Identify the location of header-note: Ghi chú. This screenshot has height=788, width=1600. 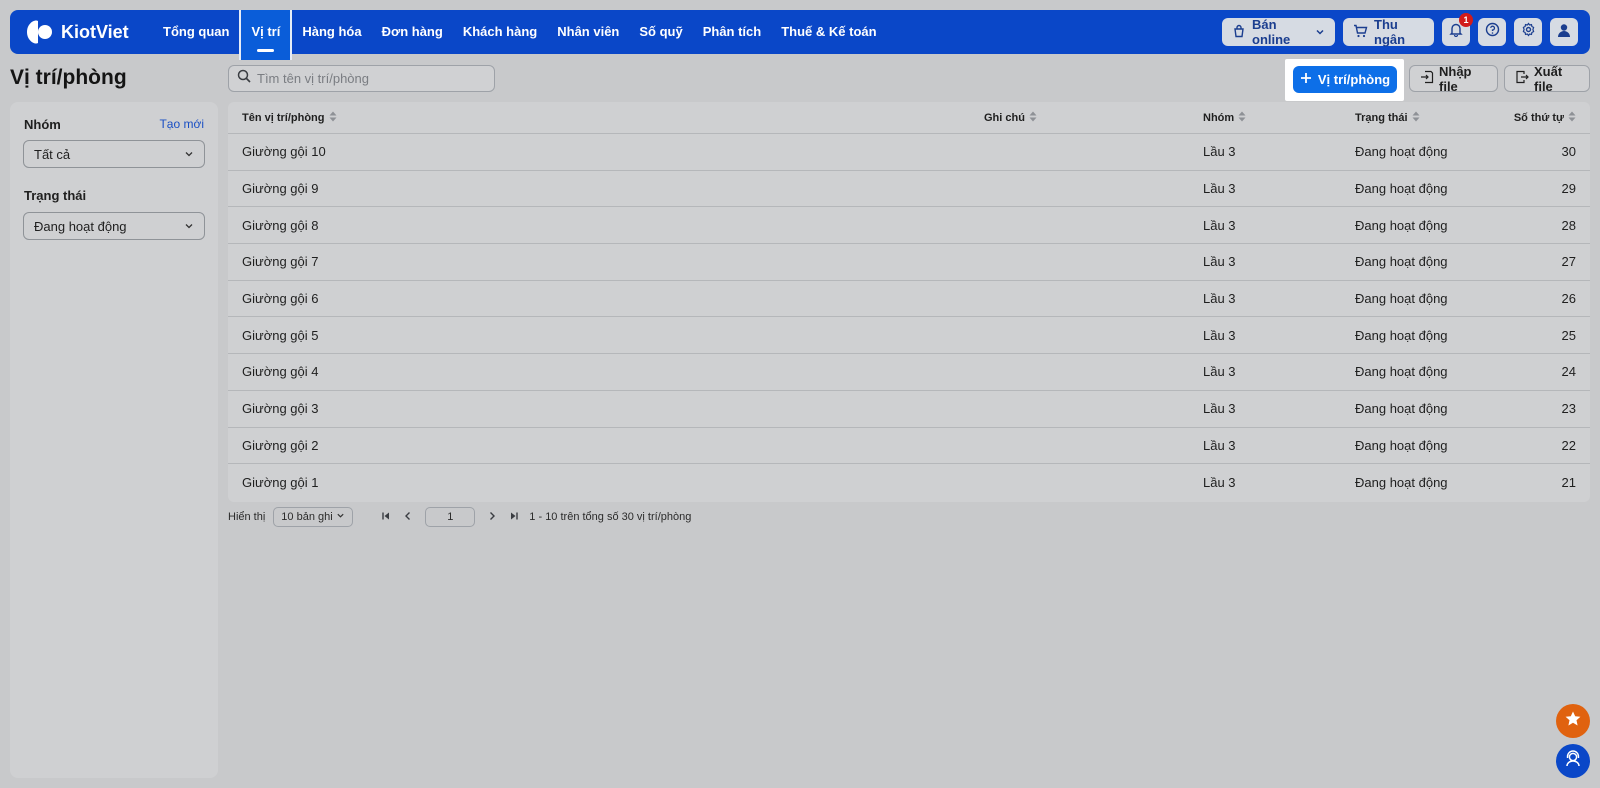
(1010, 118).